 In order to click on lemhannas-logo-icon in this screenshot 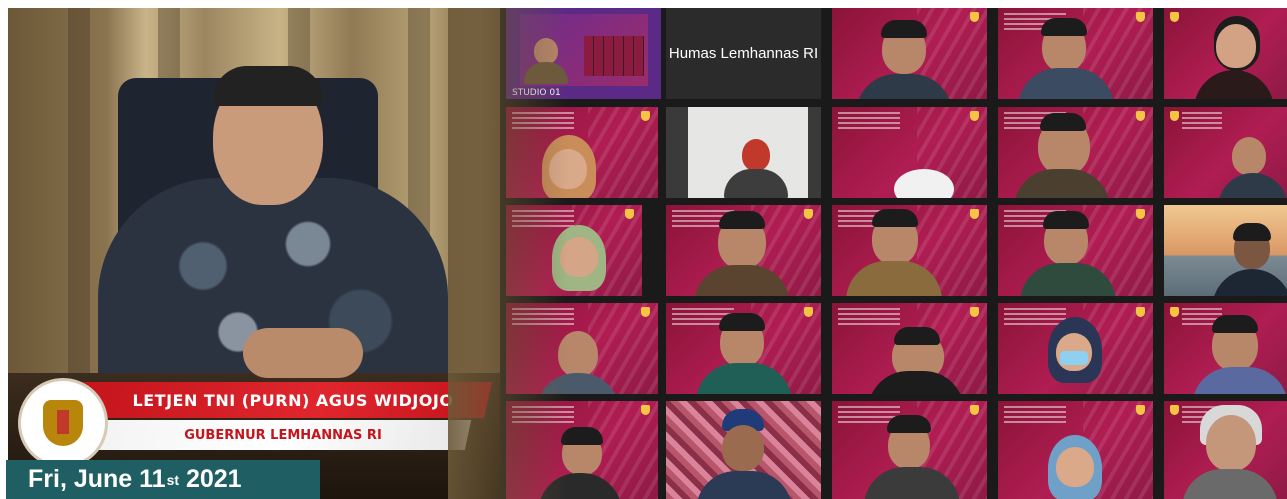, I will do `click(63, 423)`.